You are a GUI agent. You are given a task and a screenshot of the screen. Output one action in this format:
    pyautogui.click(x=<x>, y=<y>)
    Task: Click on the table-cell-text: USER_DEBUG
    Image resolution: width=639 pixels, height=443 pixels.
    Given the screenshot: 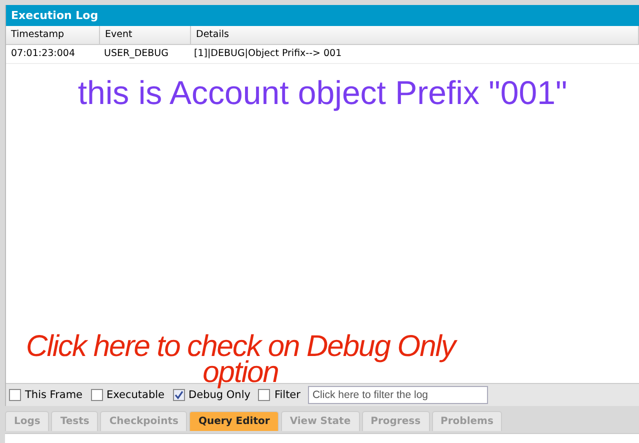 What is the action you would take?
    pyautogui.click(x=136, y=54)
    